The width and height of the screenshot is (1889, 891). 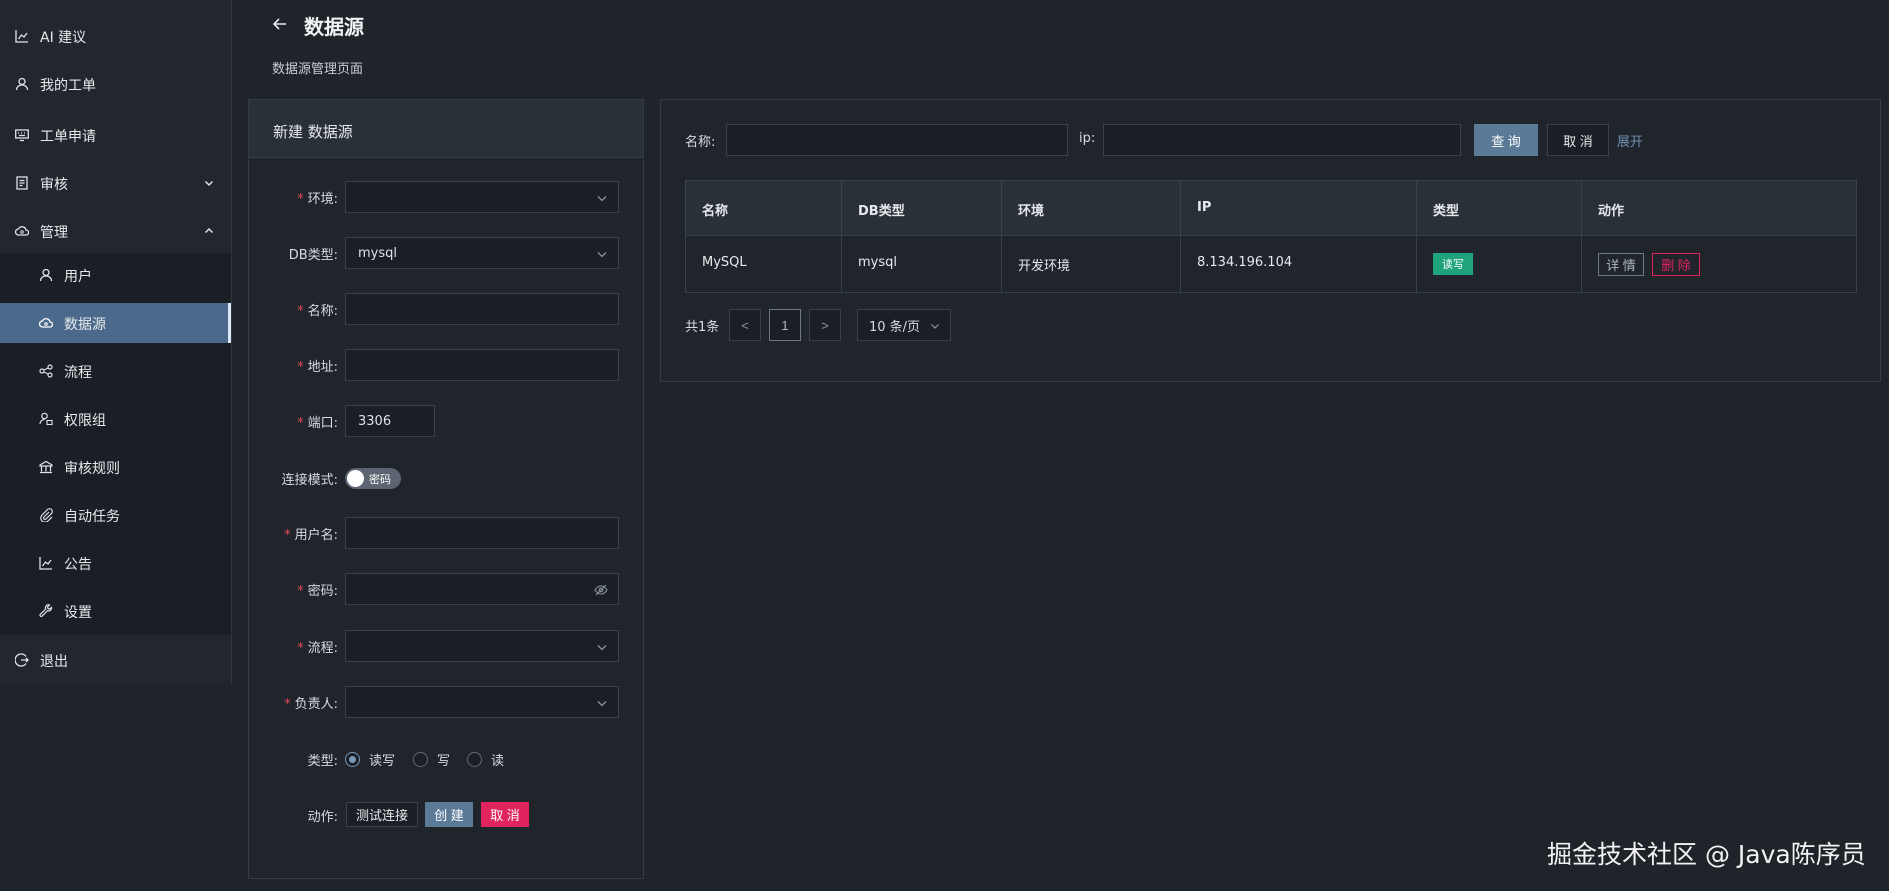 What do you see at coordinates (317, 199) in the screenshot?
I see `env-label: * 环境:` at bounding box center [317, 199].